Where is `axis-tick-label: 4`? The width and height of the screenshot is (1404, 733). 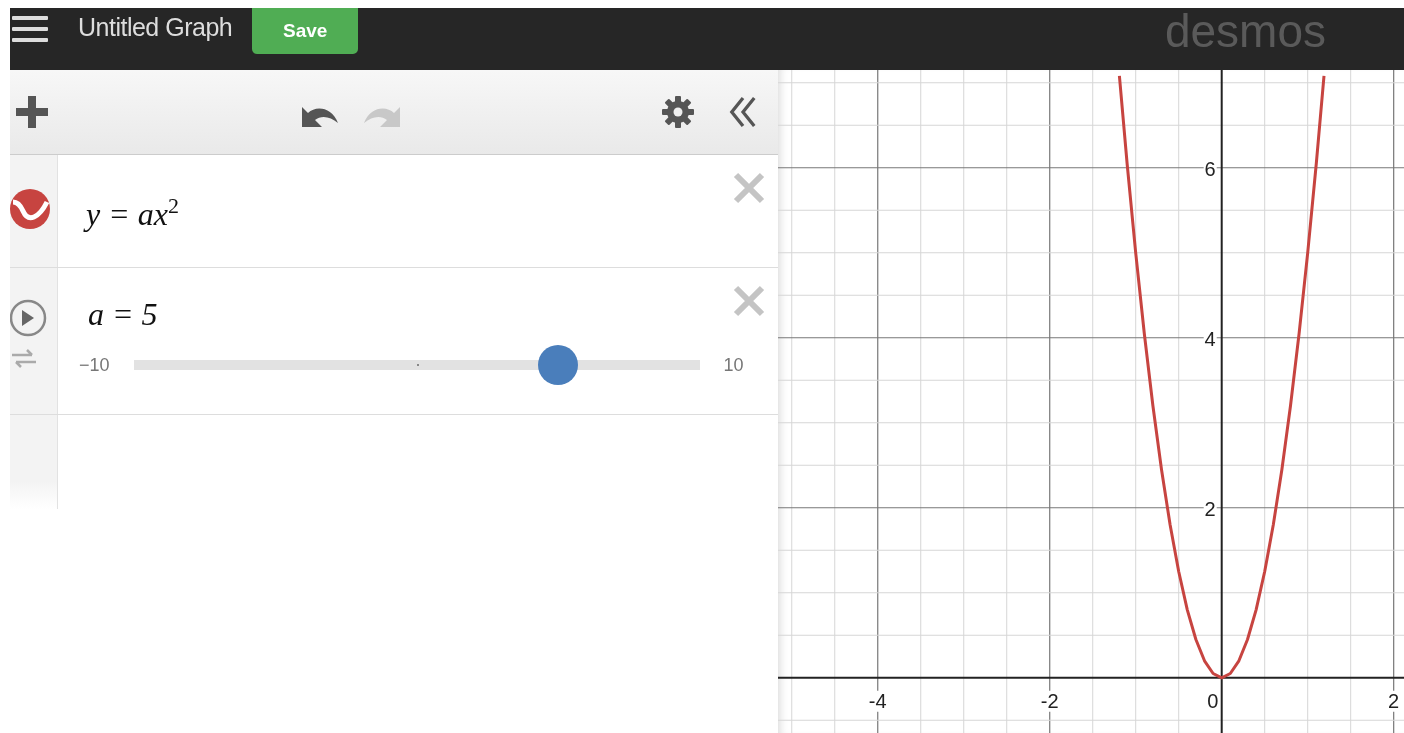
axis-tick-label: 4 is located at coordinates (1210, 338).